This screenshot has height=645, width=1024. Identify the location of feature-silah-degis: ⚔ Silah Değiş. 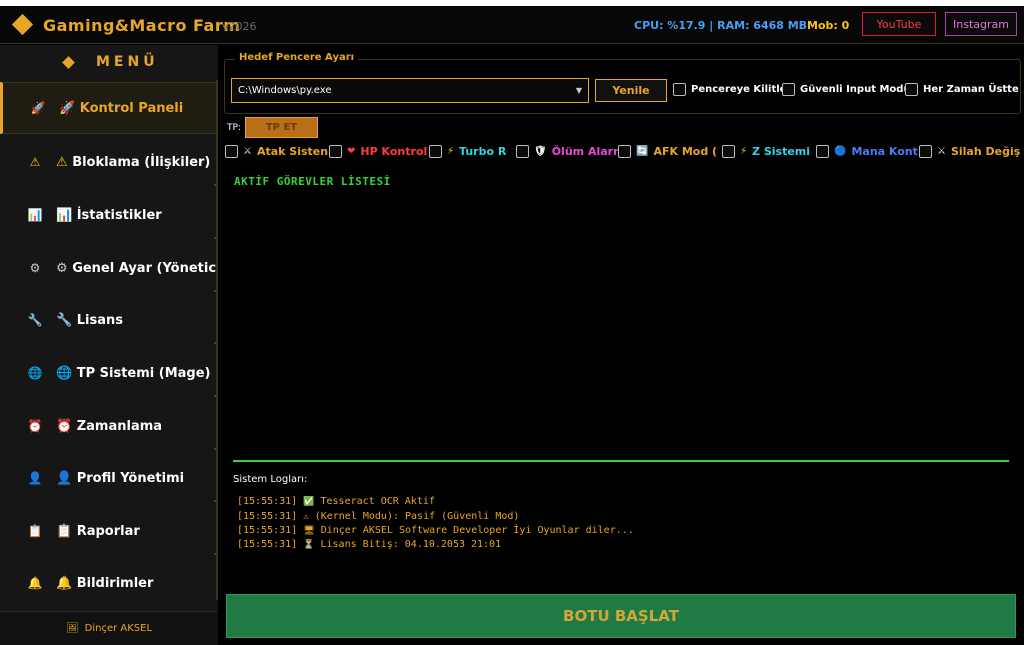
(969, 151).